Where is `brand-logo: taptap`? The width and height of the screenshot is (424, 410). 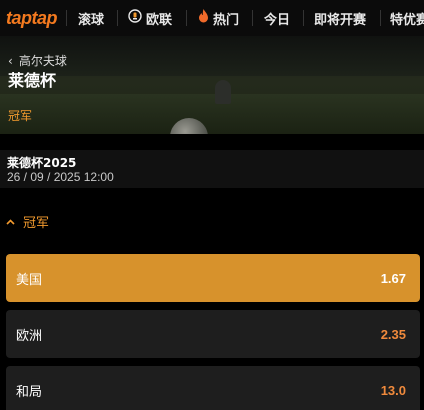 brand-logo: taptap is located at coordinates (32, 18).